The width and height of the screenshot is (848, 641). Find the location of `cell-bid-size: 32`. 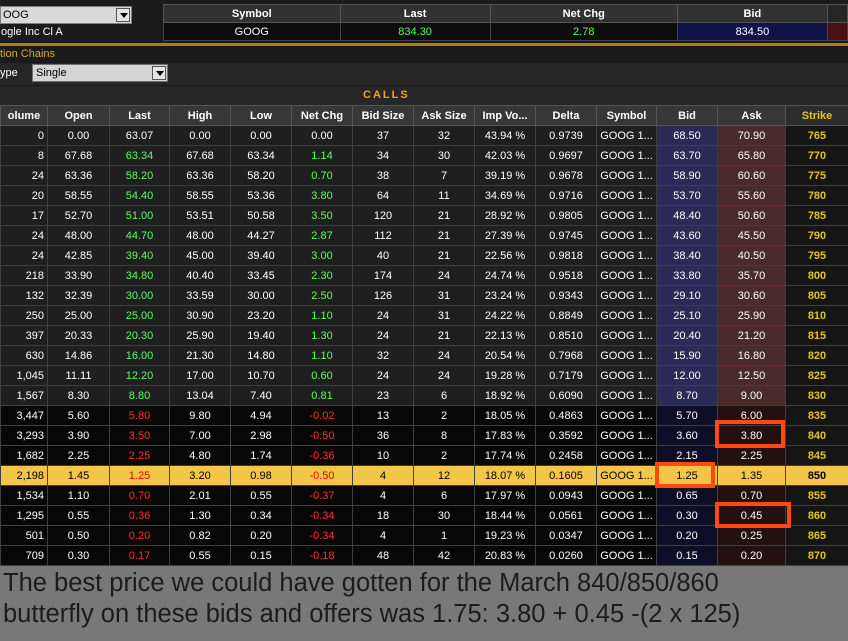

cell-bid-size: 32 is located at coordinates (383, 355).